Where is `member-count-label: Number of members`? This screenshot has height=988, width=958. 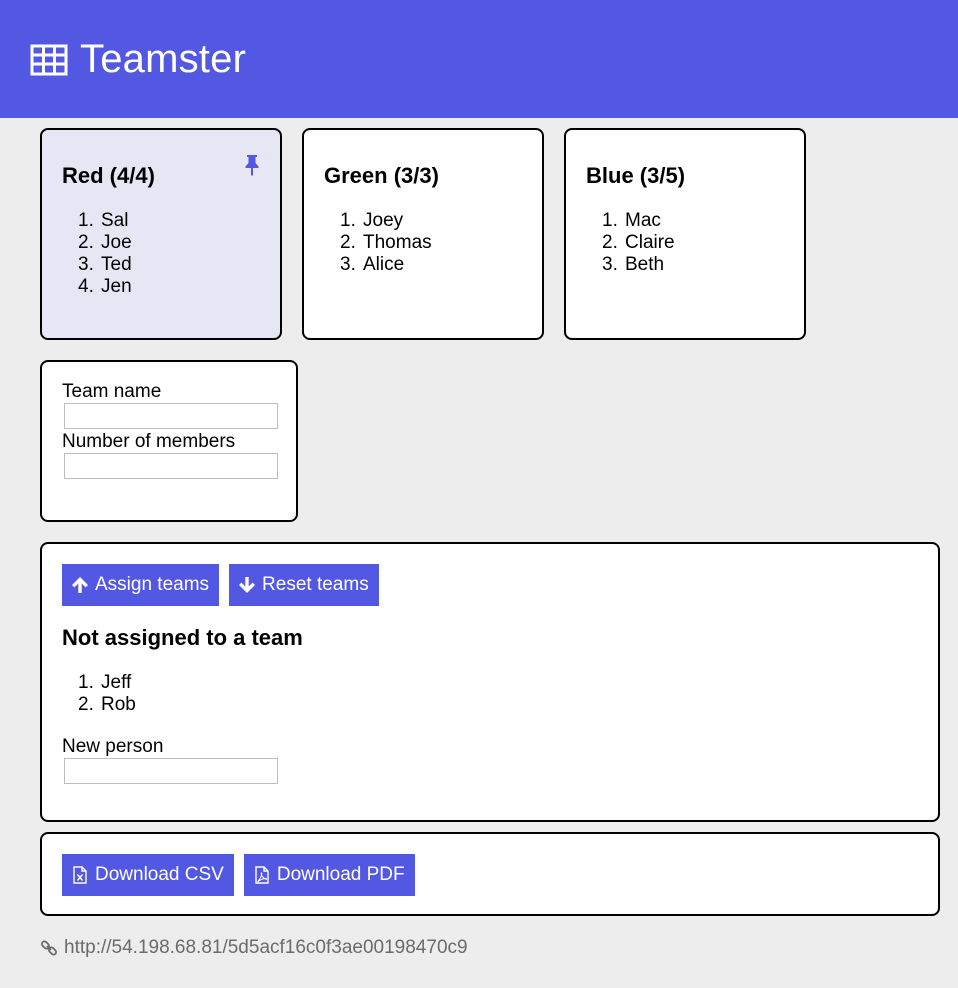 member-count-label: Number of members is located at coordinates (149, 441).